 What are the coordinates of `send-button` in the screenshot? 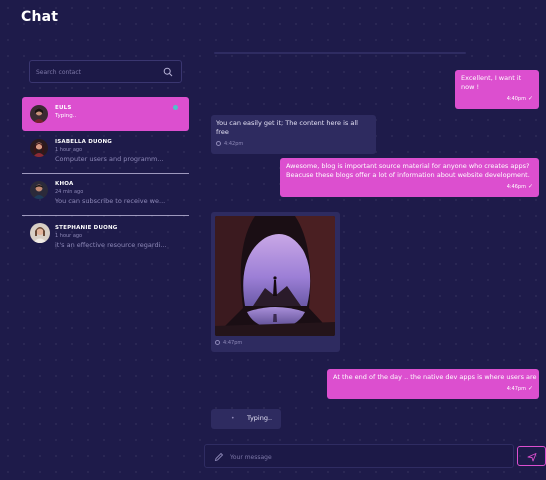 It's located at (531, 456).